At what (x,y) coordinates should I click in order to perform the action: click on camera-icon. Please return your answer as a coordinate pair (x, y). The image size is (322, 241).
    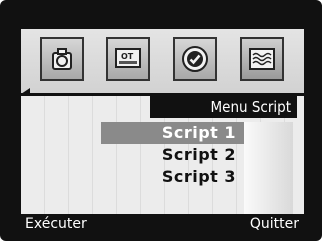
    Looking at the image, I should click on (62, 59).